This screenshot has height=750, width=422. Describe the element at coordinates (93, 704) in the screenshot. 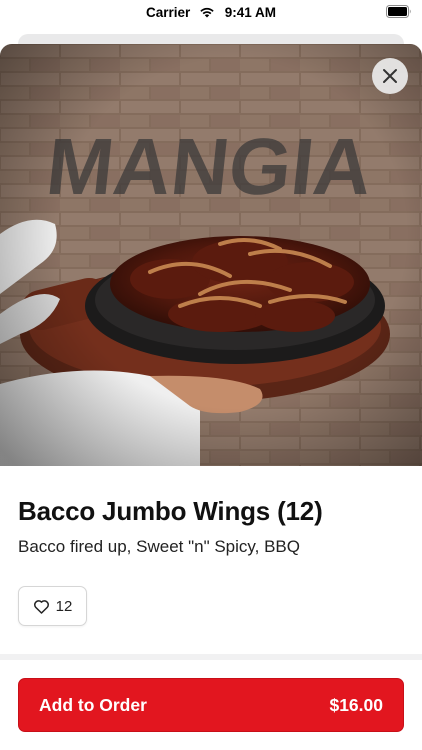

I see `add-to-order-label: Add to Order` at that location.